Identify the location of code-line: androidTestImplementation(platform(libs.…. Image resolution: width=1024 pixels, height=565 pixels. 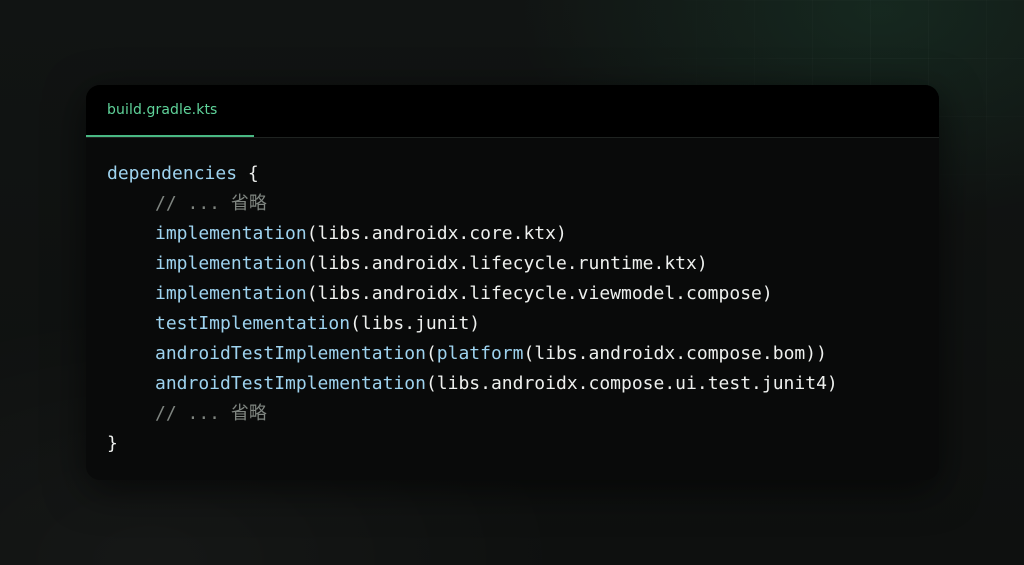
(472, 354).